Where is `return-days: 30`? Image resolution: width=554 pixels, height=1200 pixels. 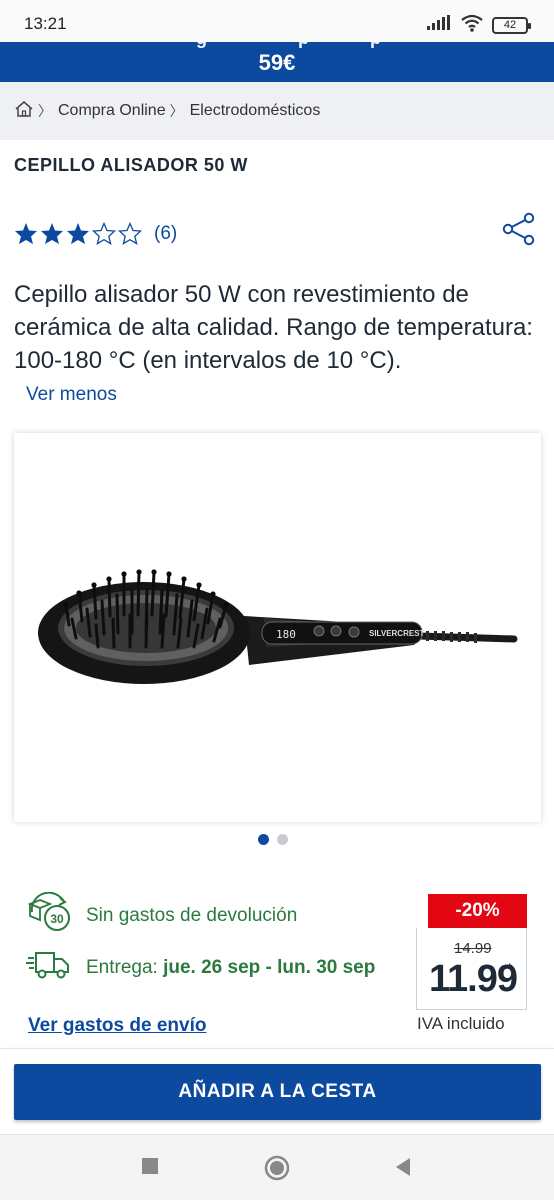 return-days: 30 is located at coordinates (57, 919).